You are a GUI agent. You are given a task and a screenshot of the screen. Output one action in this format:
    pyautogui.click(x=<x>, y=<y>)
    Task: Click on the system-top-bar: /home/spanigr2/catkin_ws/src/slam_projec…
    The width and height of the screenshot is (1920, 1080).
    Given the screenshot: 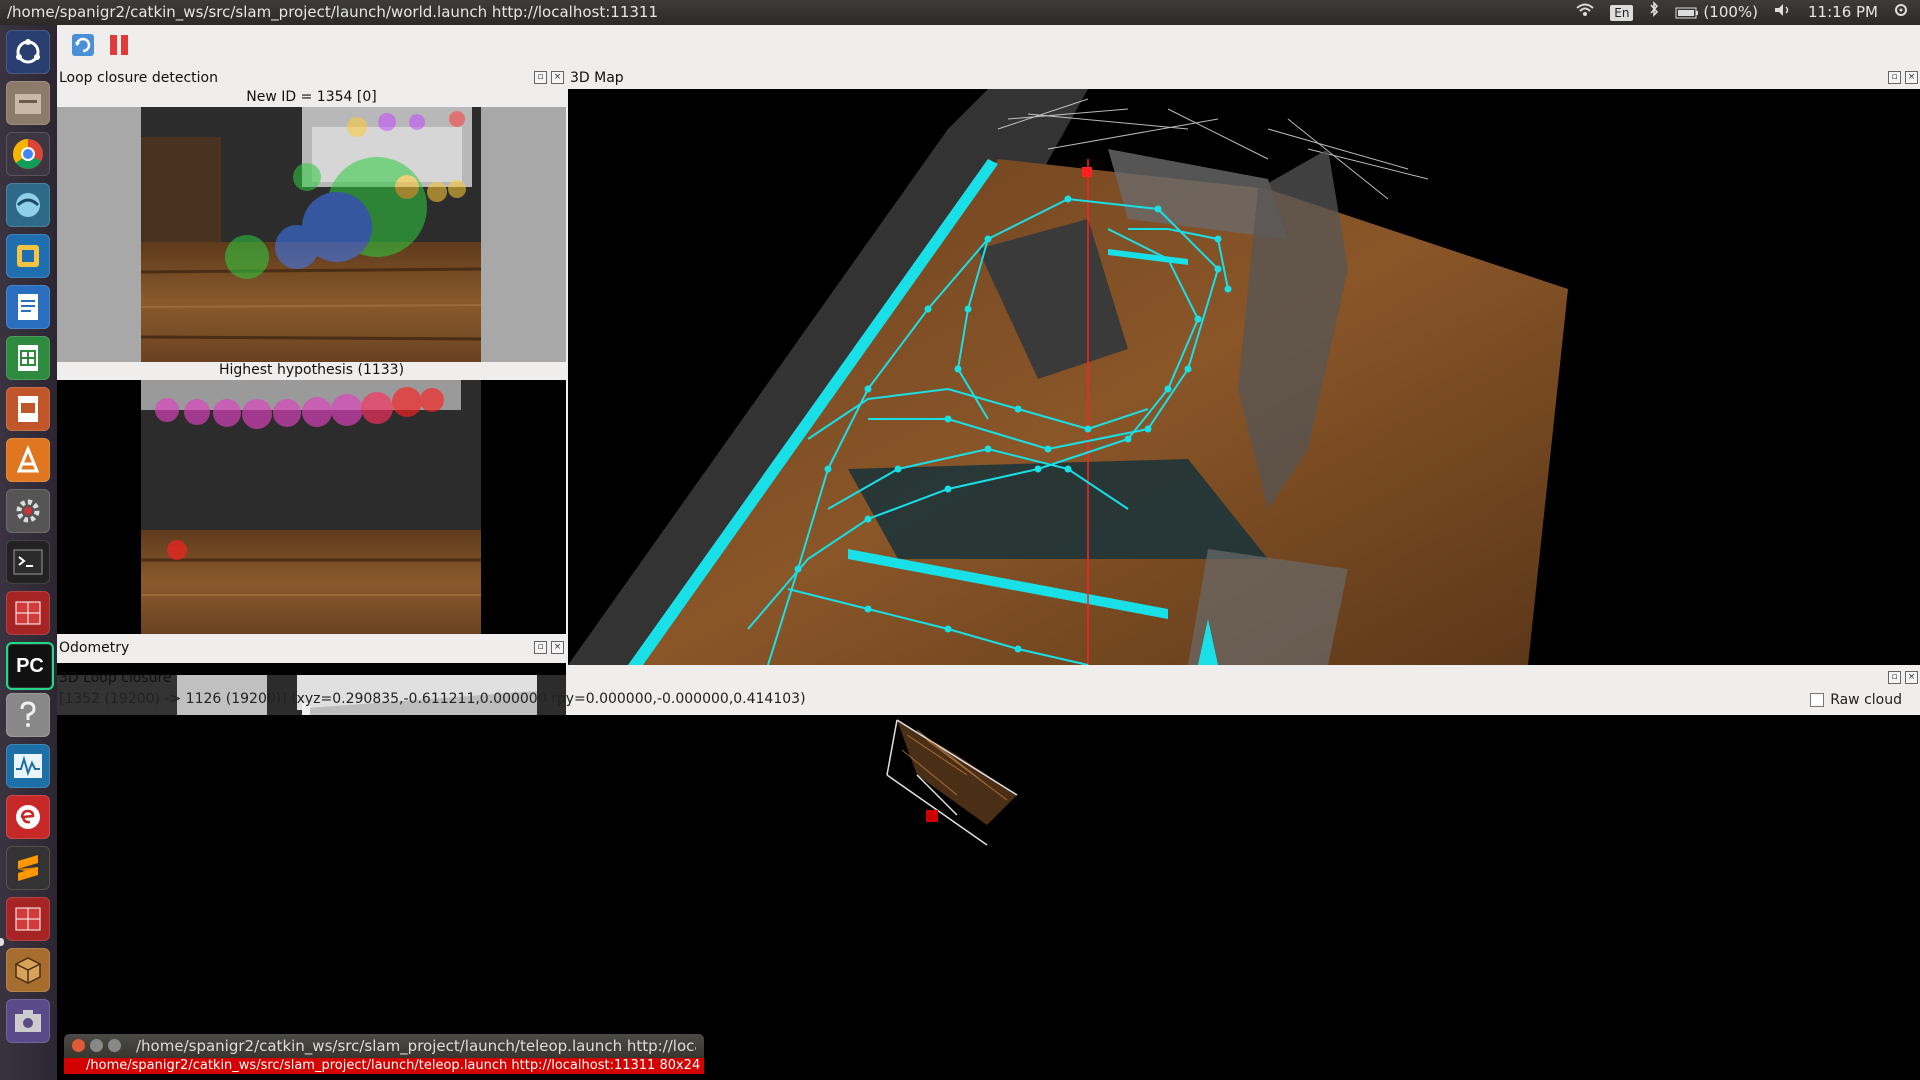 What is the action you would take?
    pyautogui.click(x=960, y=12)
    